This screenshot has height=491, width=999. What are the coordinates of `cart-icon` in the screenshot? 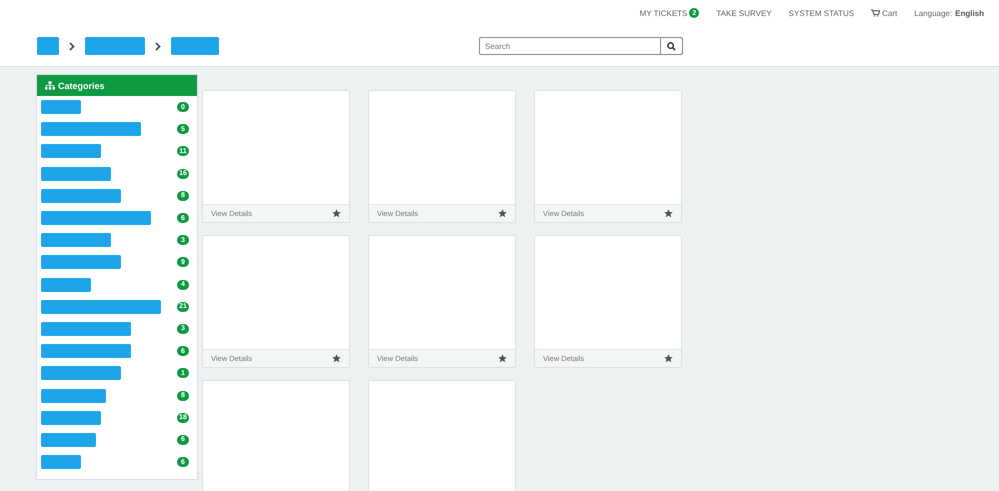 It's located at (875, 13).